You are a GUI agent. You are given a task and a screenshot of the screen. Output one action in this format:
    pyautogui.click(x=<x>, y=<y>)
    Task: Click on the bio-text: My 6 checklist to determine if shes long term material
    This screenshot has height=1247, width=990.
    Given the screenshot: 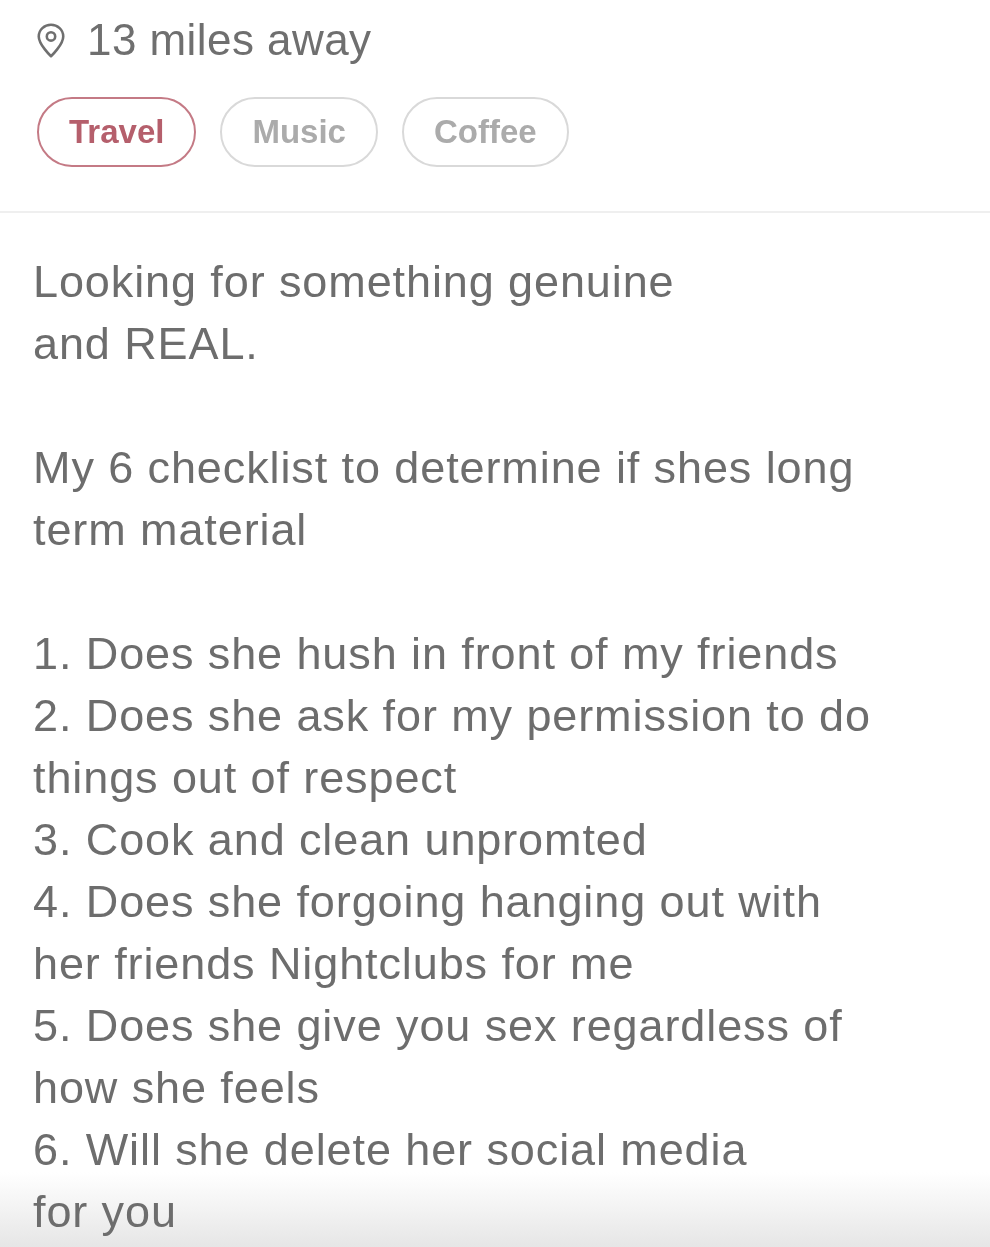 What is the action you would take?
    pyautogui.click(x=444, y=499)
    